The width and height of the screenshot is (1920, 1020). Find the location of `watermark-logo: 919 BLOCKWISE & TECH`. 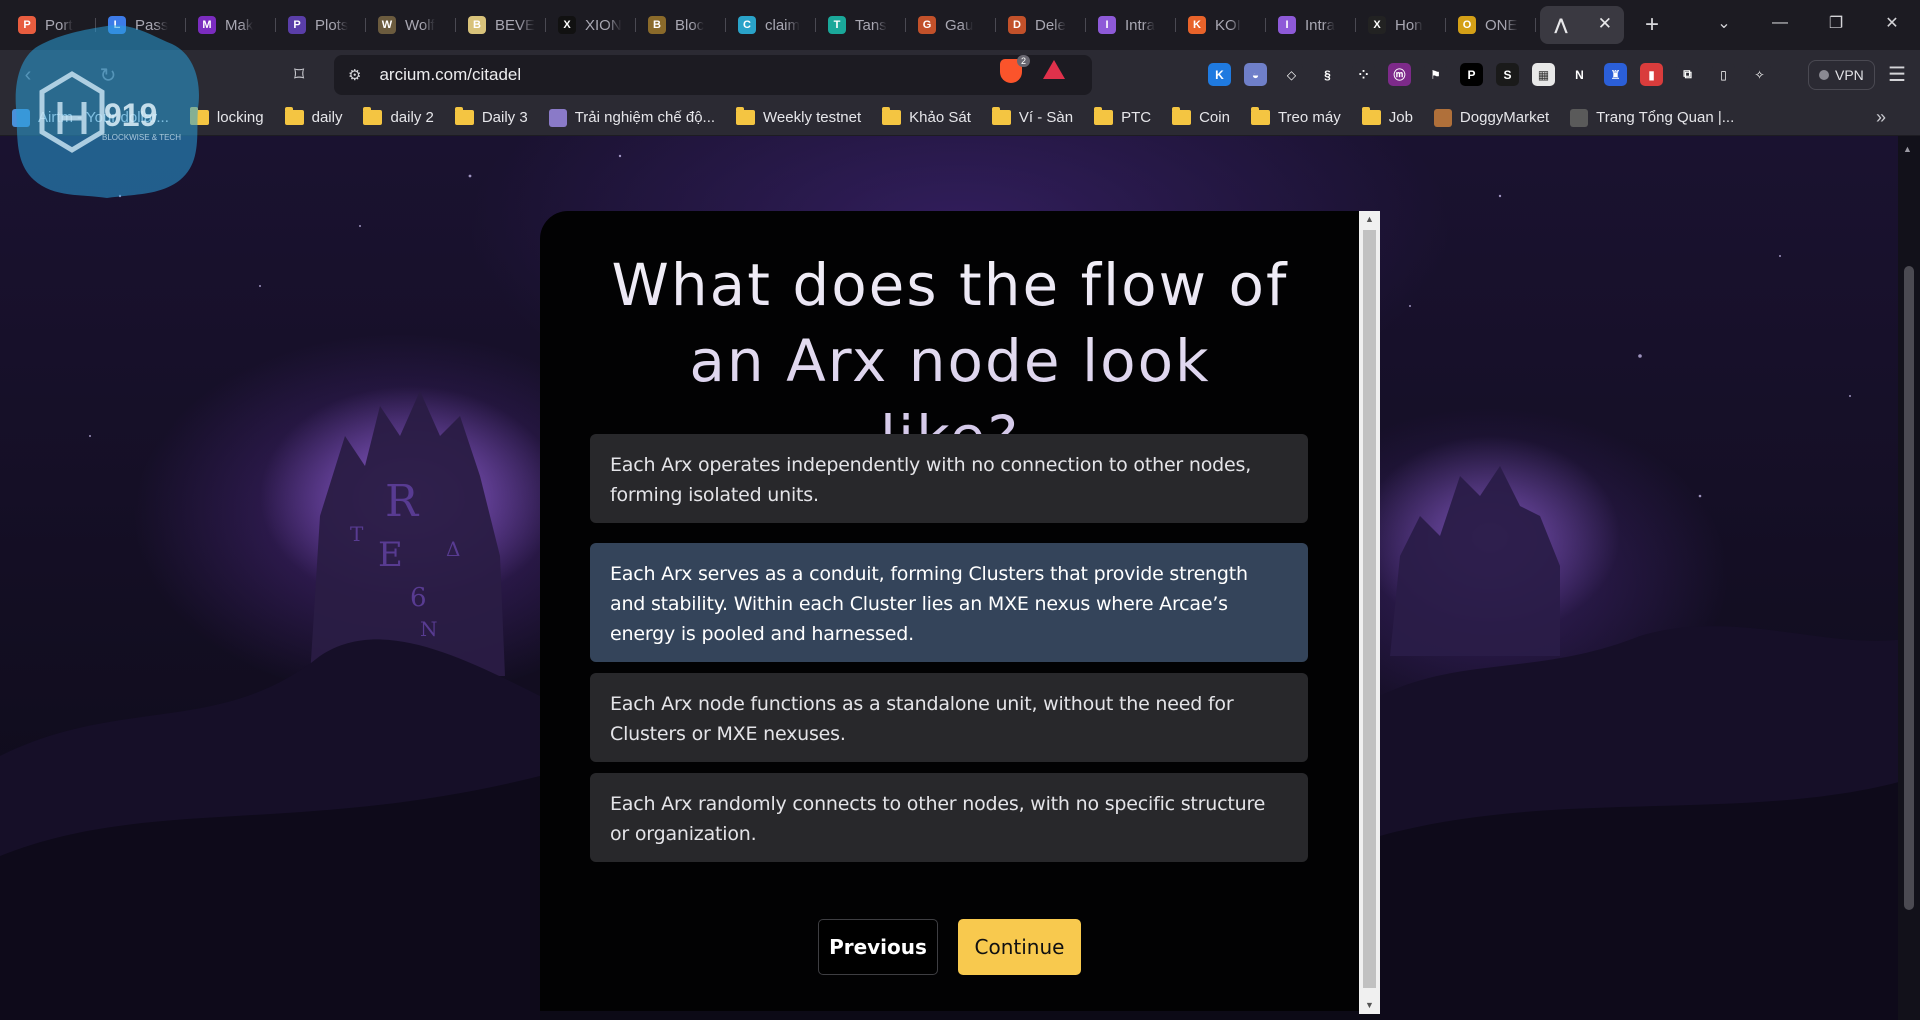

watermark-logo: 919 BLOCKWISE & TECH is located at coordinates (107, 111).